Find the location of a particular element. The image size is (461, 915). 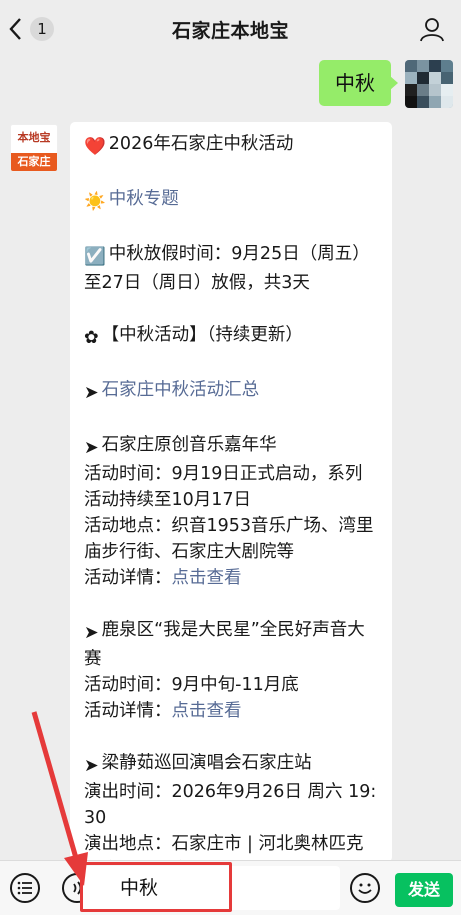

message-text: 2026年石家庄中秋活动 is located at coordinates (201, 144).